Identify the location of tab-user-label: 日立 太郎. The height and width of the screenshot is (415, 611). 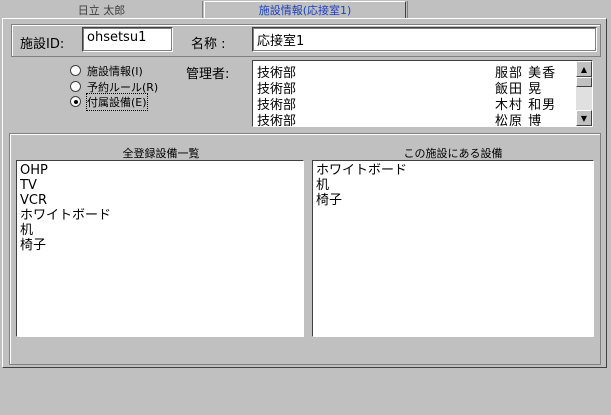
(101, 10).